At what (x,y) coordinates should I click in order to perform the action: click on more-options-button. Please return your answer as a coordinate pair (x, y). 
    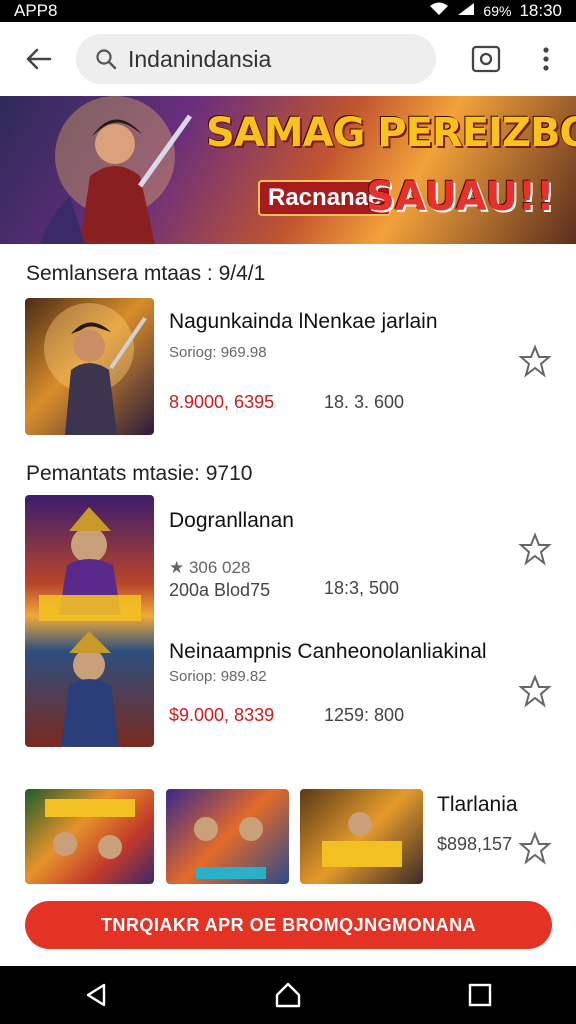
    Looking at the image, I should click on (546, 59).